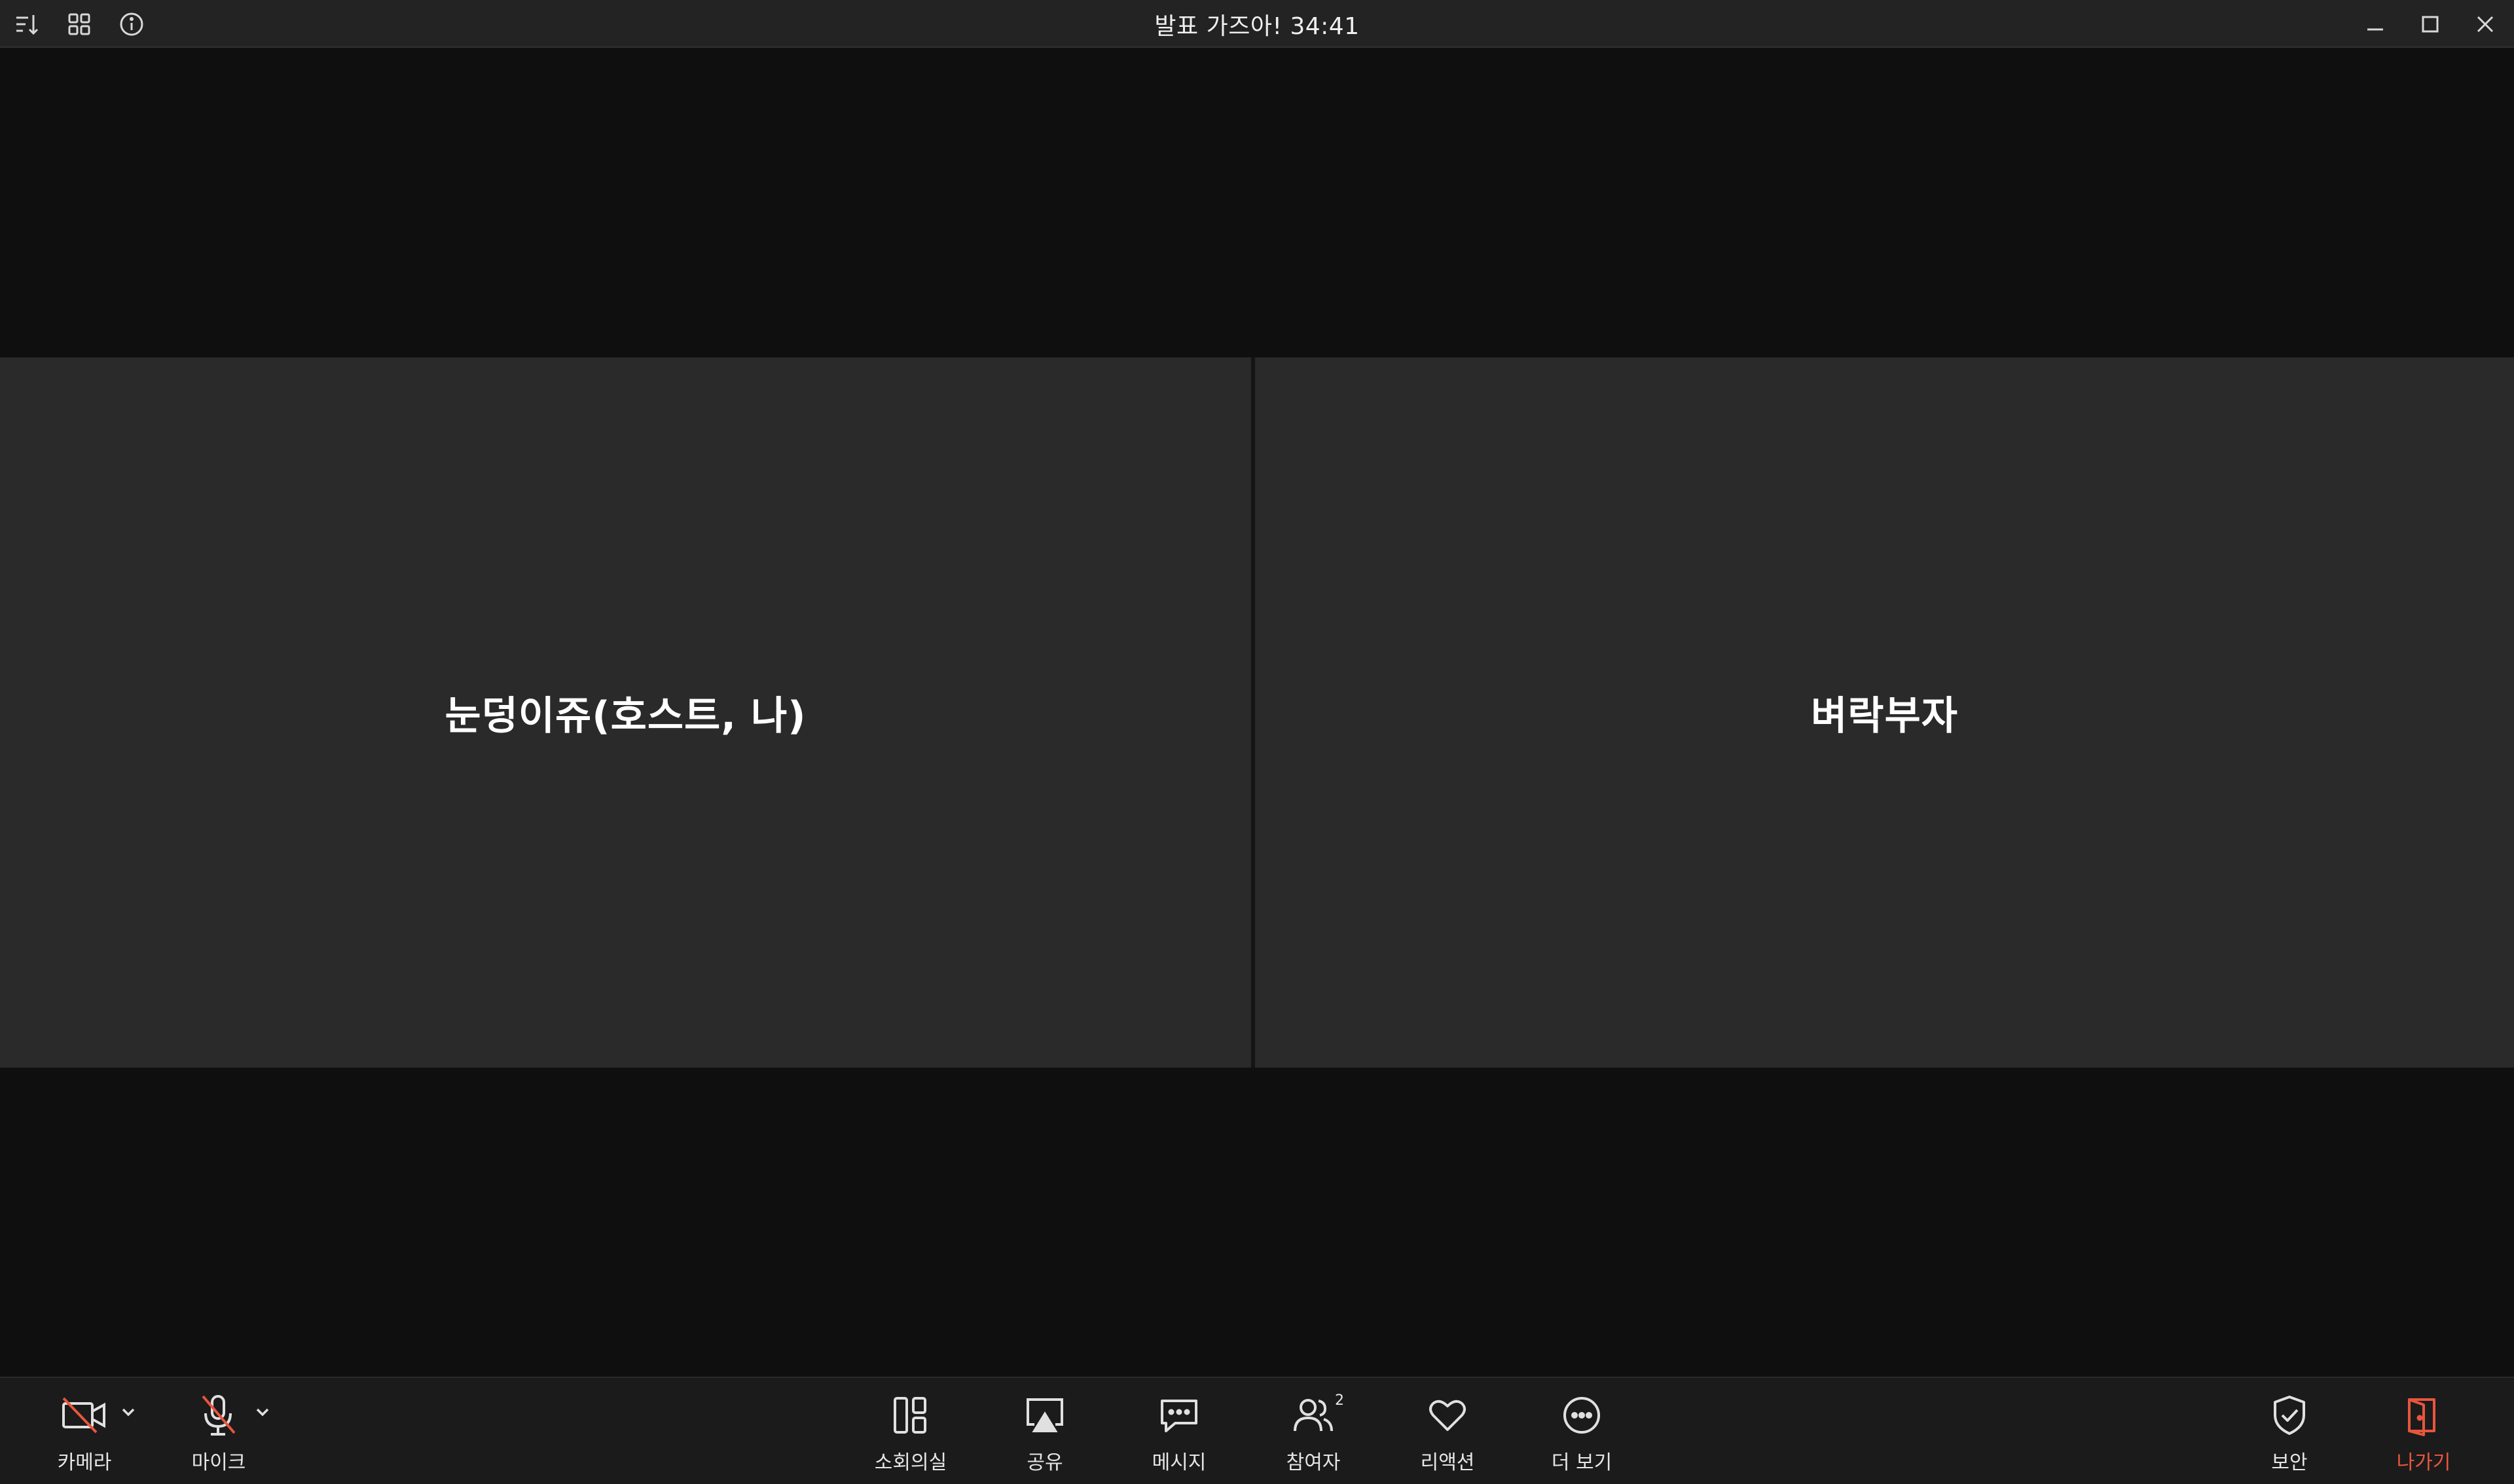  I want to click on more-button: 더 보기, so click(1581, 1432).